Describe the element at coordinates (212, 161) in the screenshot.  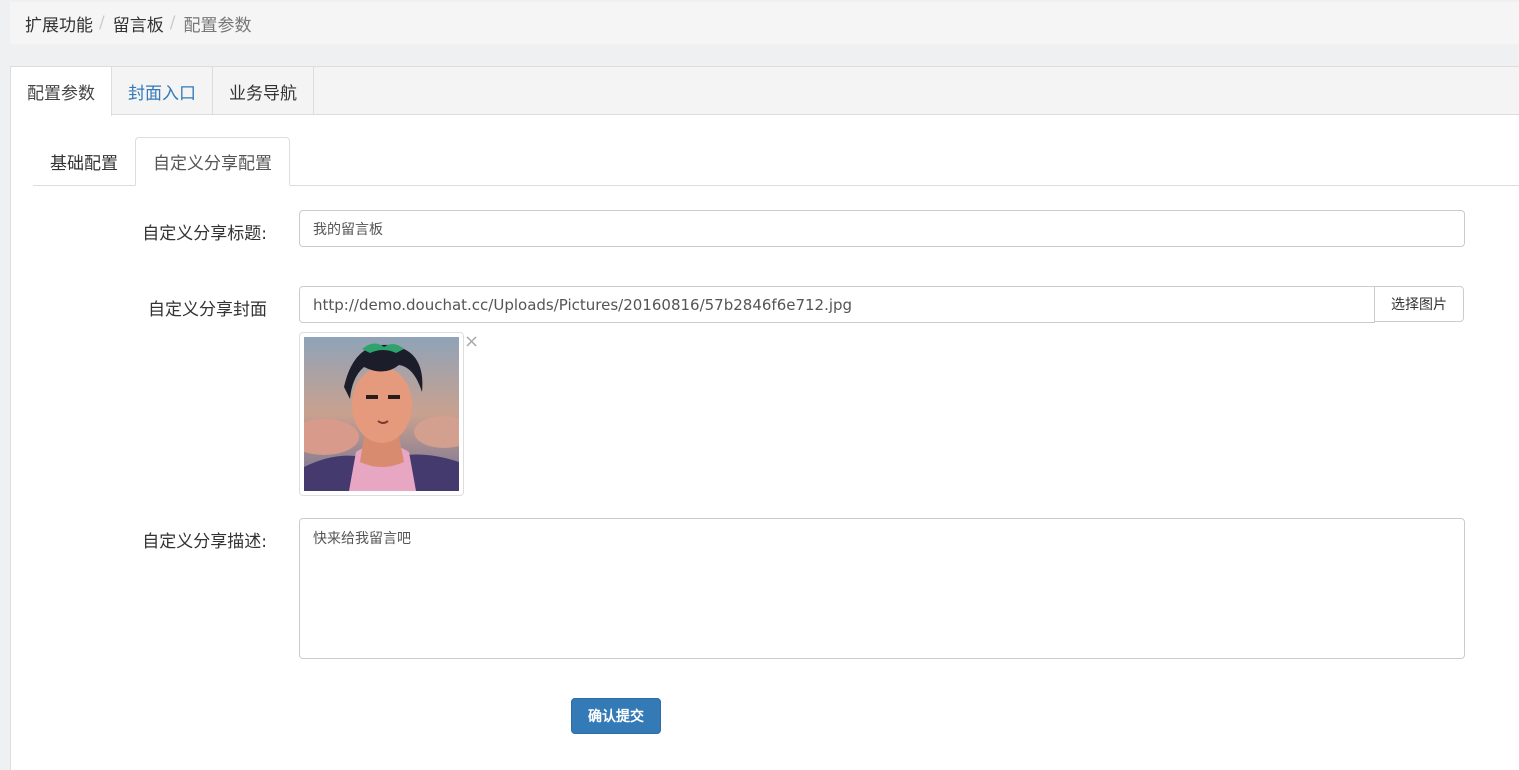
I see `tab-custom-share-config: 自定义分享配置` at that location.